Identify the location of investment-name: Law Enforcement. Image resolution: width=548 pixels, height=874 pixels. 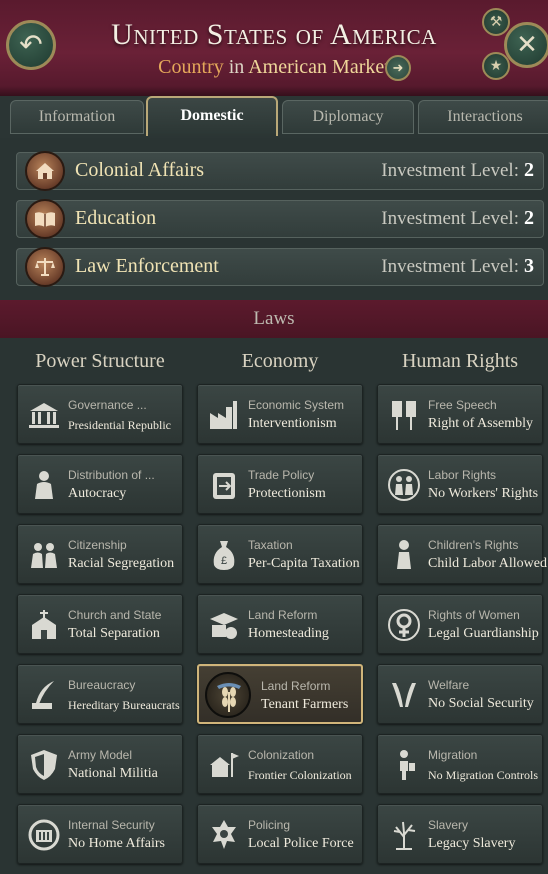
(147, 266).